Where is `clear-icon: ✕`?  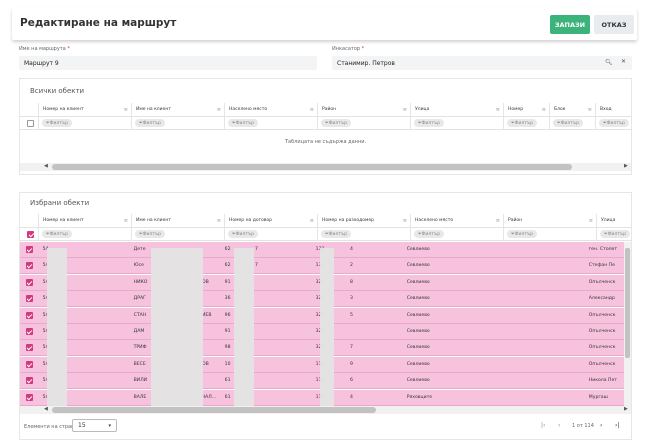
clear-icon: ✕ is located at coordinates (623, 61).